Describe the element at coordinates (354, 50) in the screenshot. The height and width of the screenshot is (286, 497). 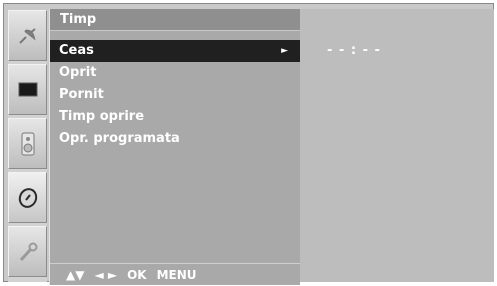
I see `clock-time-value: - -` at that location.